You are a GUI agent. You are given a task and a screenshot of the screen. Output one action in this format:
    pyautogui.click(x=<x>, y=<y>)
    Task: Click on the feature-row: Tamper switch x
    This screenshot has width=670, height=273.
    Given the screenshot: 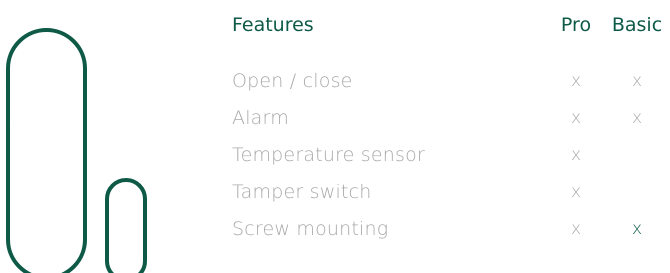 What is the action you would take?
    pyautogui.click(x=335, y=192)
    